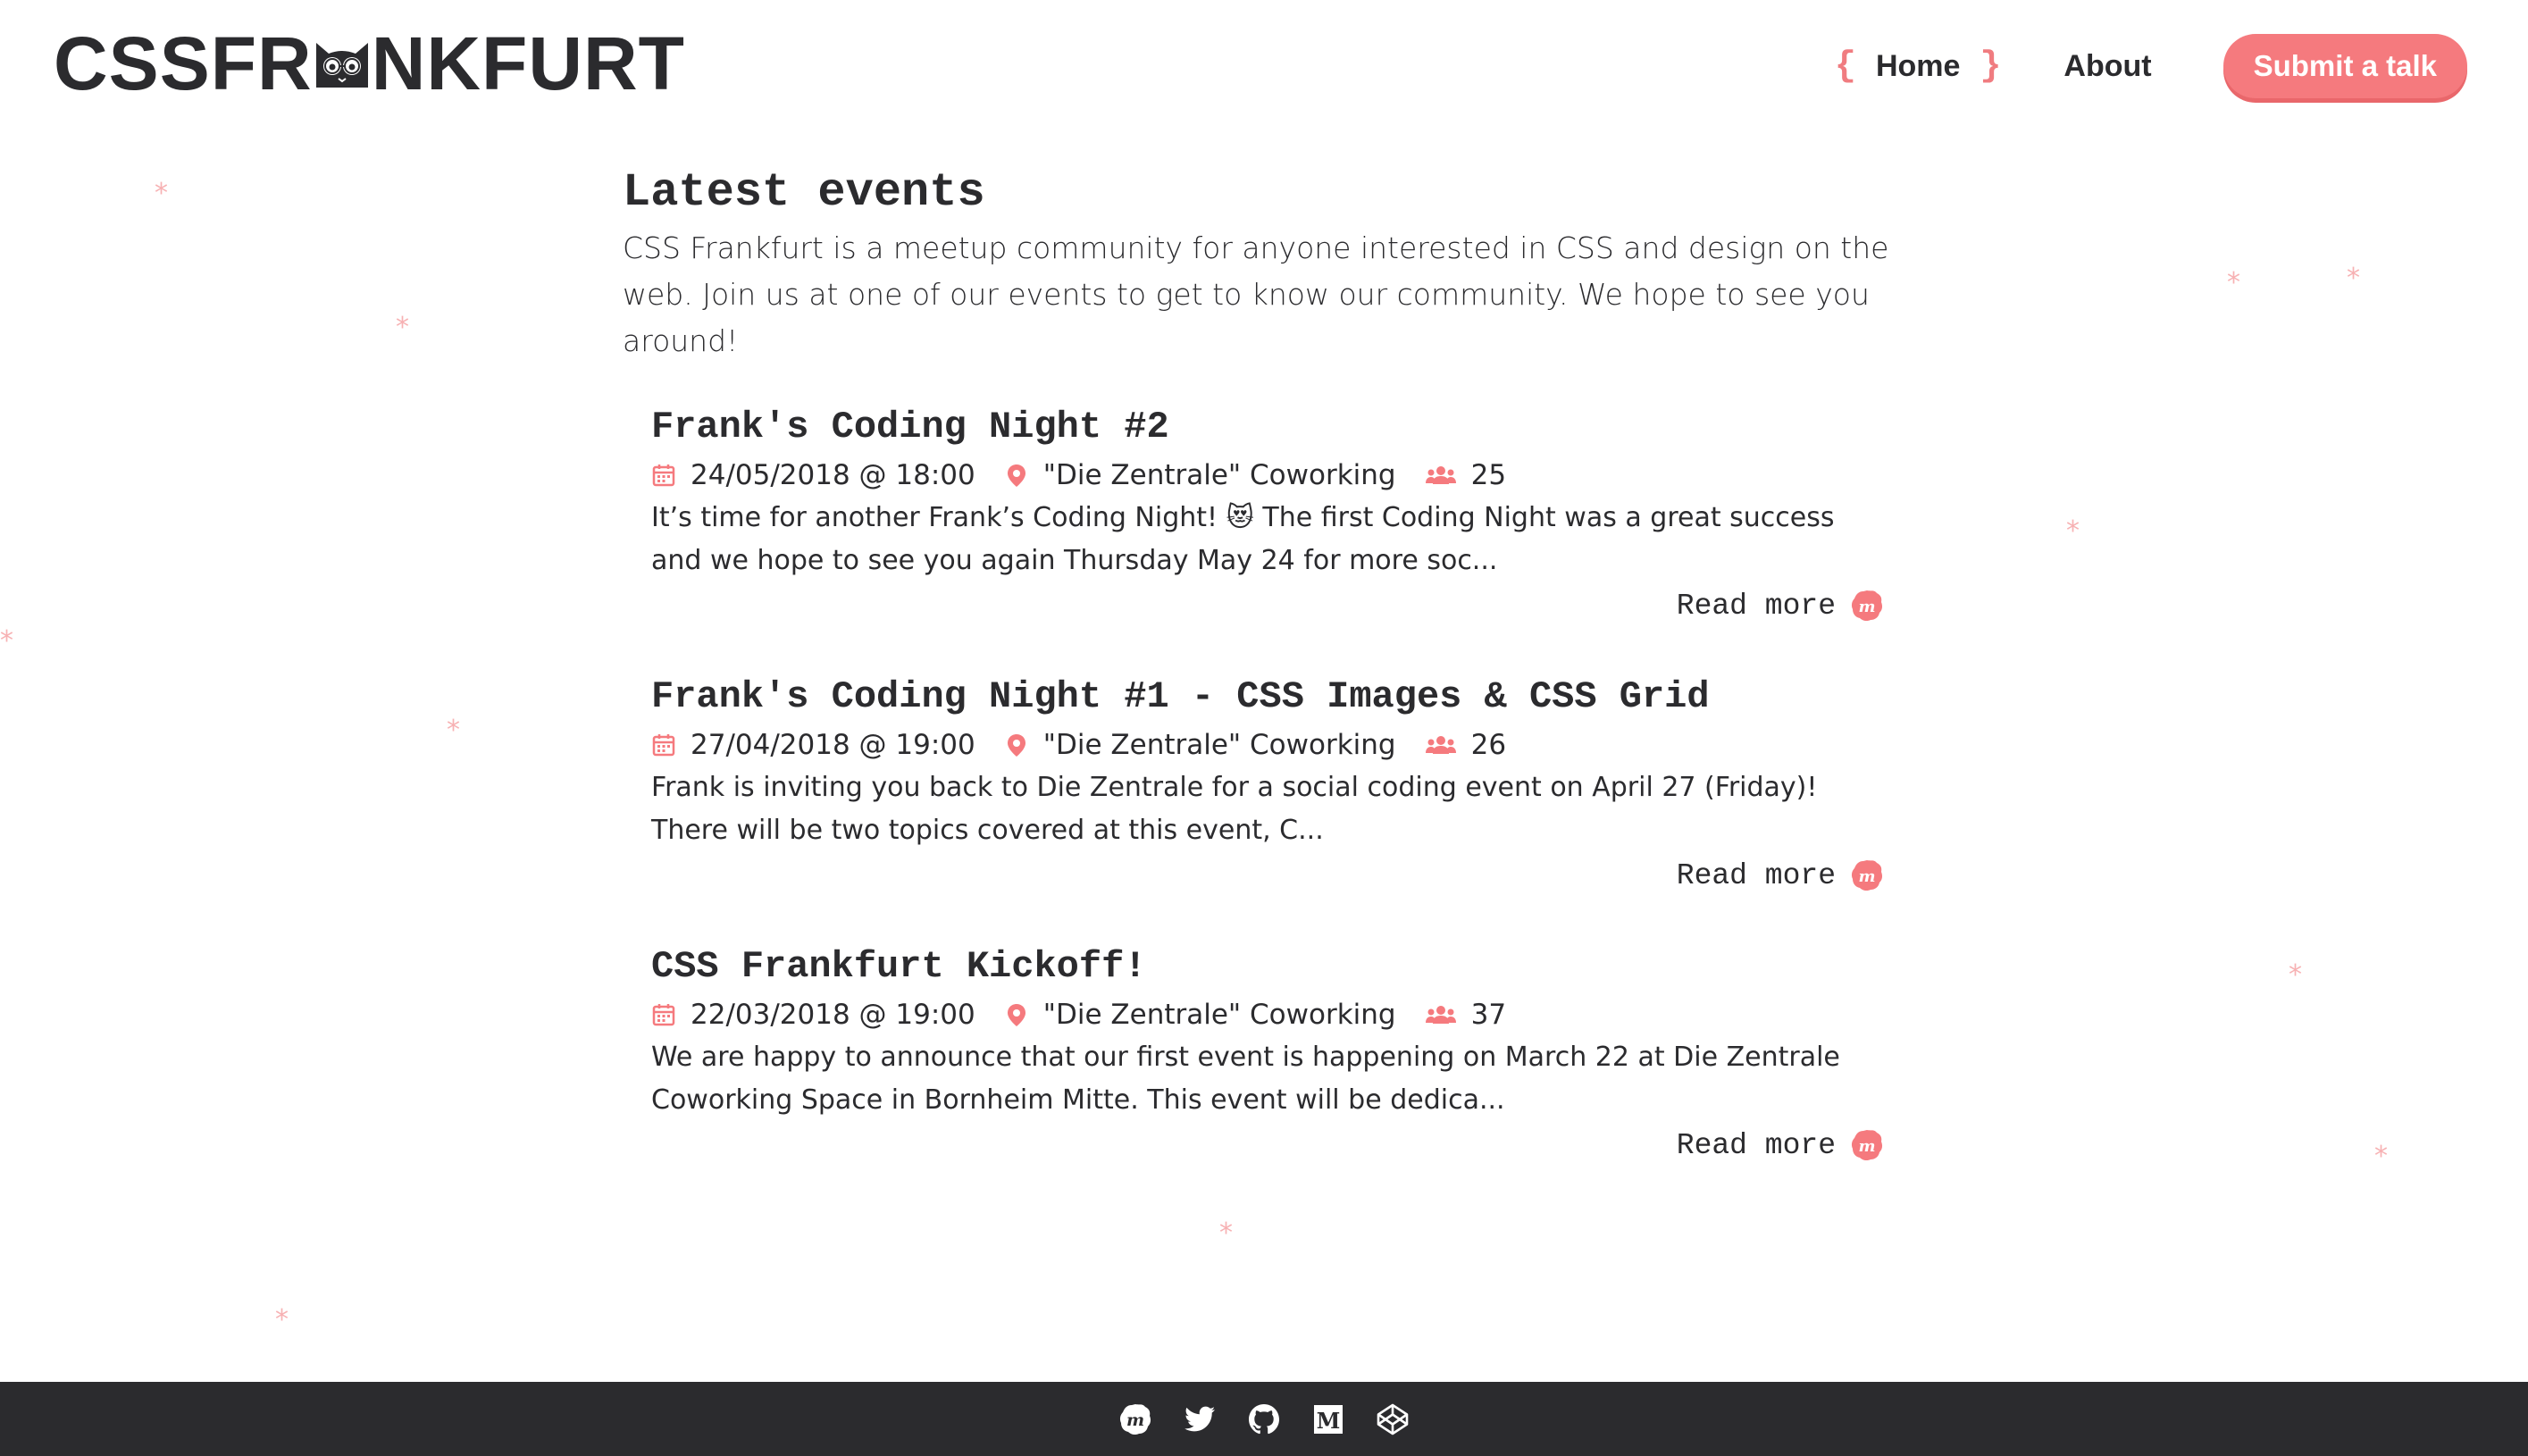  I want to click on svg-text: M, so click(1329, 1421).